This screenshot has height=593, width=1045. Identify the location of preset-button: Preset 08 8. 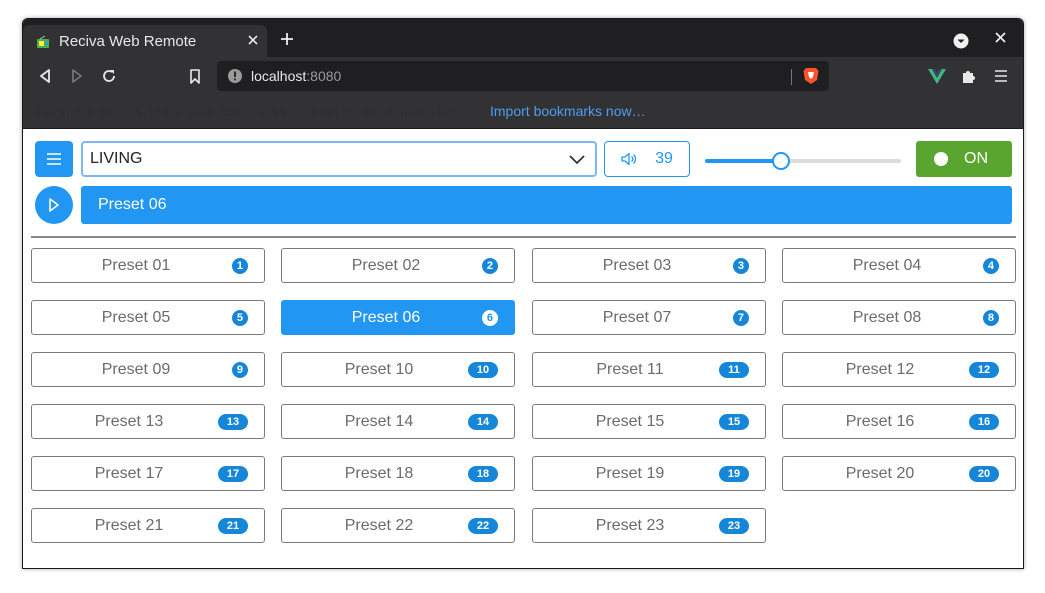
(899, 317).